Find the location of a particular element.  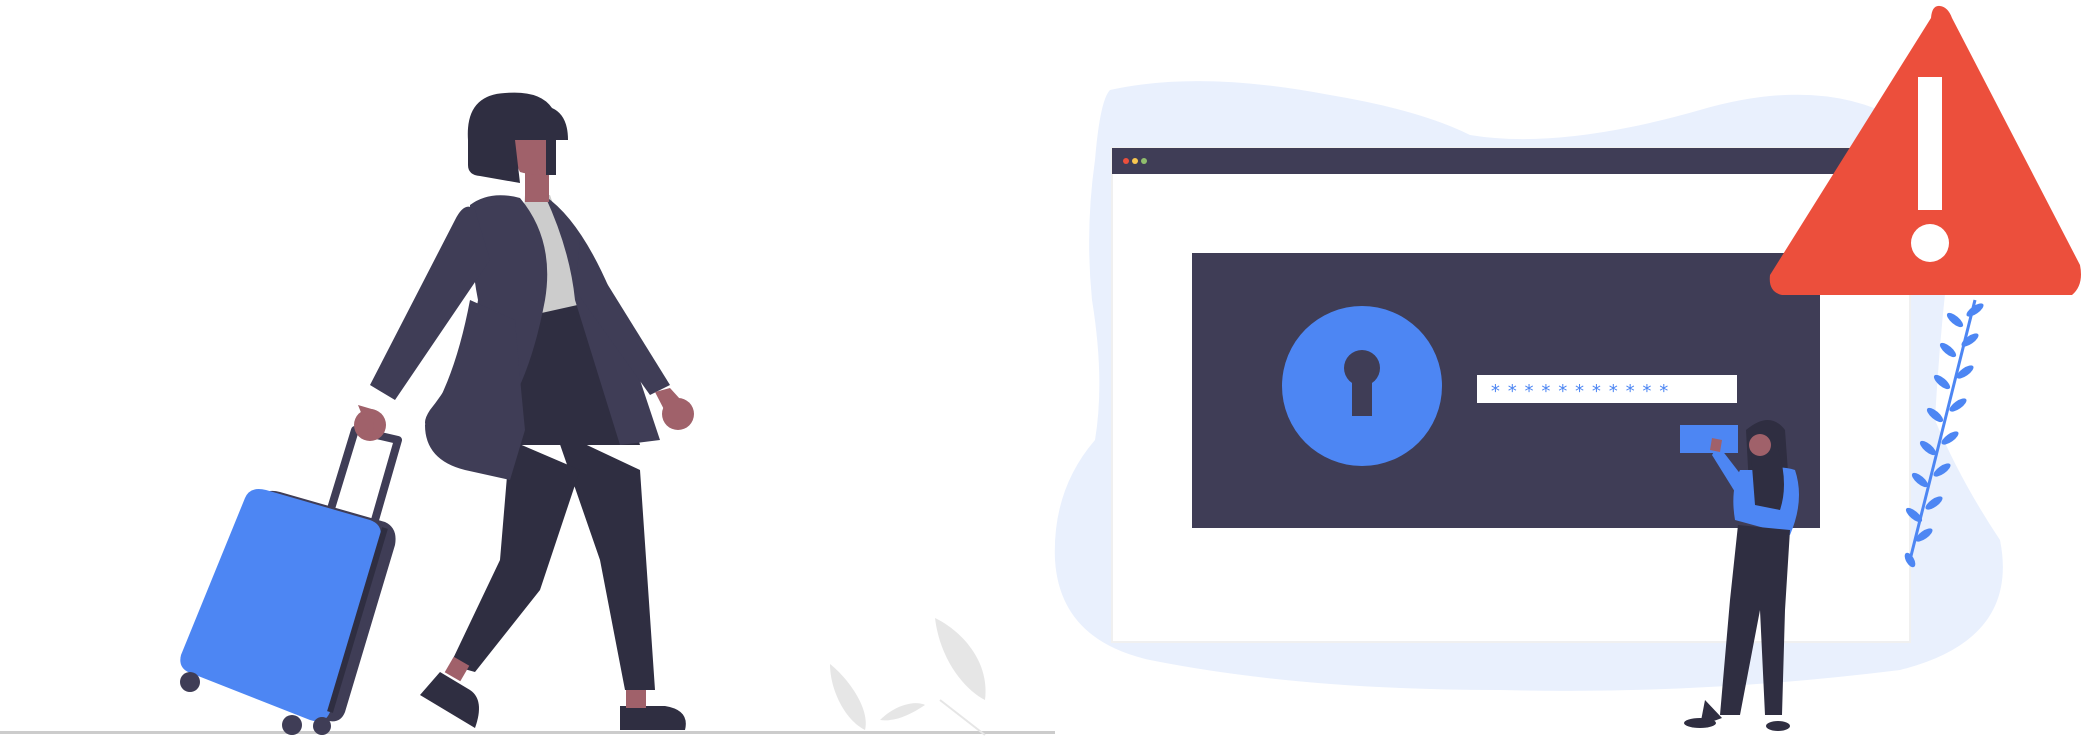

front-shoe is located at coordinates (449, 700).